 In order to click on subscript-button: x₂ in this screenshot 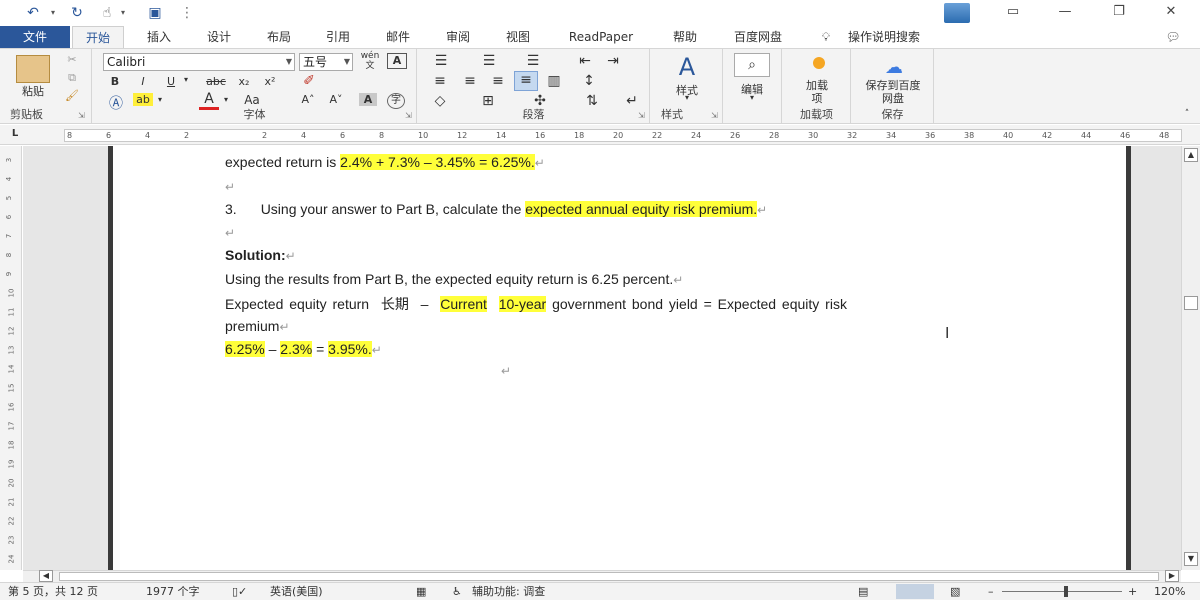, I will do `click(244, 81)`.